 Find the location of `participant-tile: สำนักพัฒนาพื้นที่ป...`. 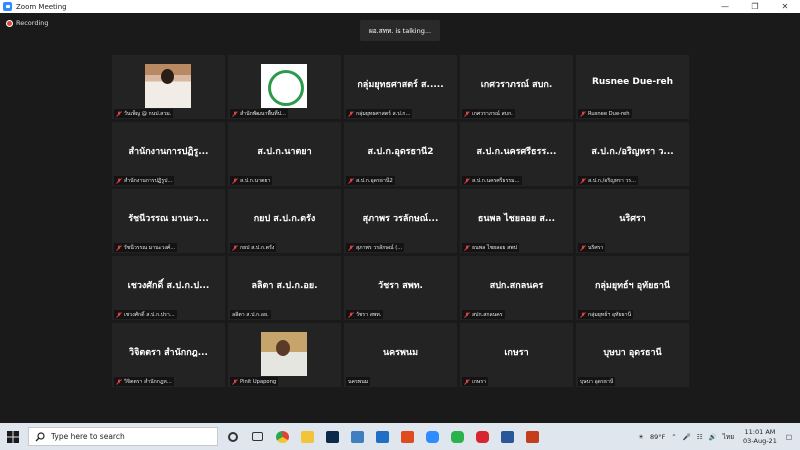

participant-tile: สำนักพัฒนาพื้นที่ป... is located at coordinates (284, 87).